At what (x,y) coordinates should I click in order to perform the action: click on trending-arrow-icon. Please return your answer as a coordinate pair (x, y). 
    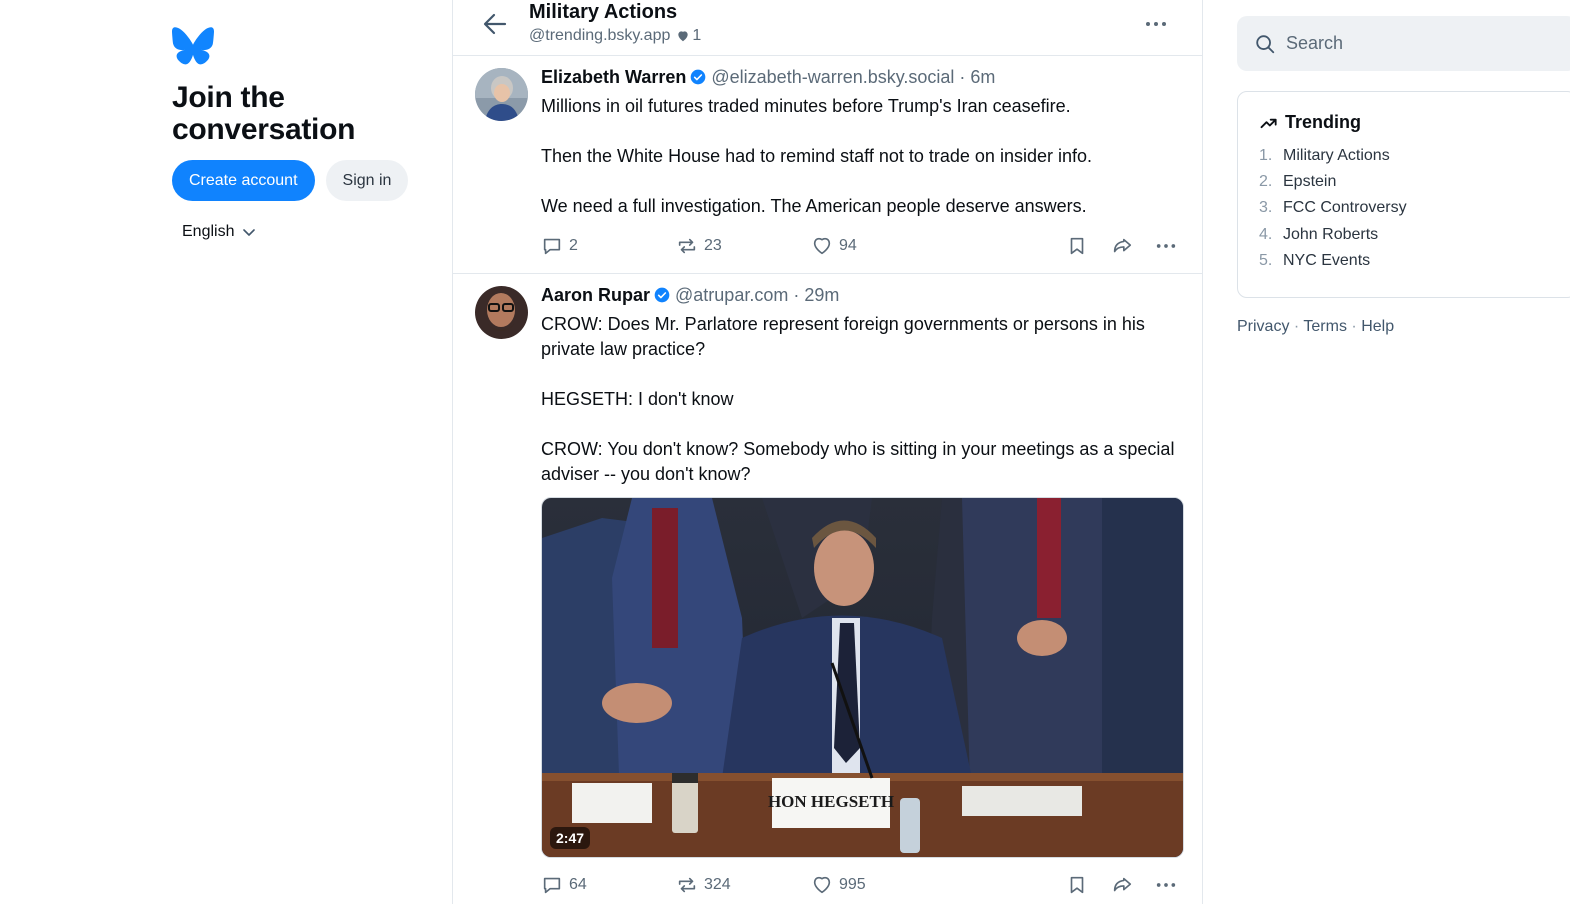
    Looking at the image, I should click on (1268, 123).